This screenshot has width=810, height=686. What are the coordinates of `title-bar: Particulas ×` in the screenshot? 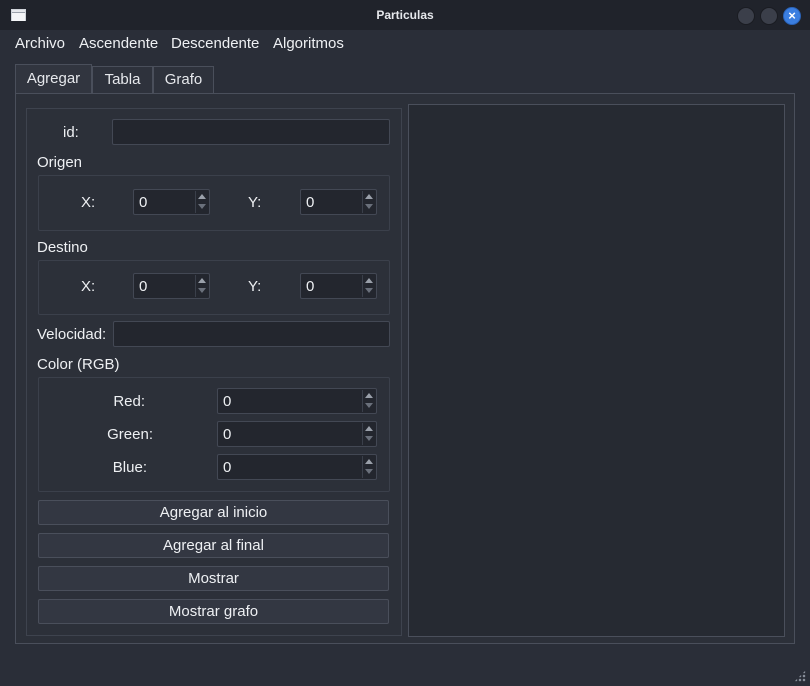 It's located at (405, 15).